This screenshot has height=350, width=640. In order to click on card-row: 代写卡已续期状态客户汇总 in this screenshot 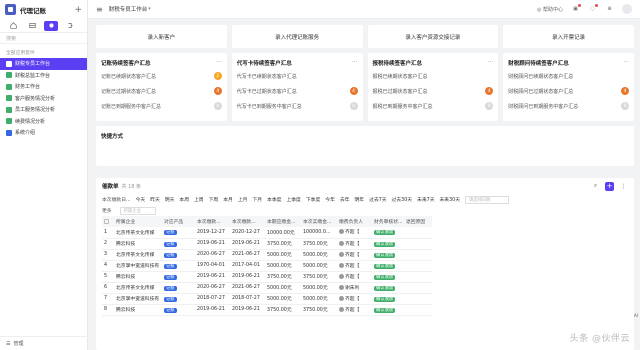, I will do `click(297, 76)`.